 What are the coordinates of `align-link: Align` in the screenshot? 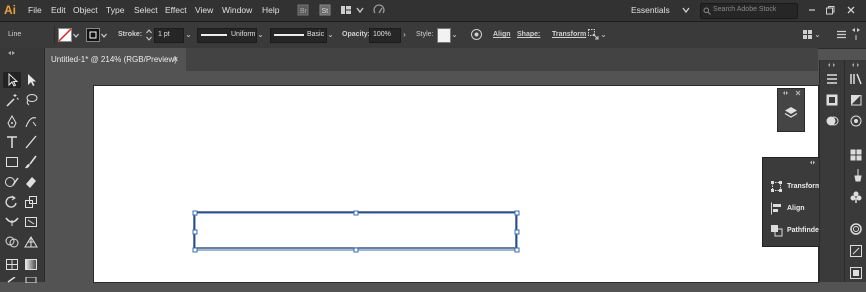 It's located at (502, 34).